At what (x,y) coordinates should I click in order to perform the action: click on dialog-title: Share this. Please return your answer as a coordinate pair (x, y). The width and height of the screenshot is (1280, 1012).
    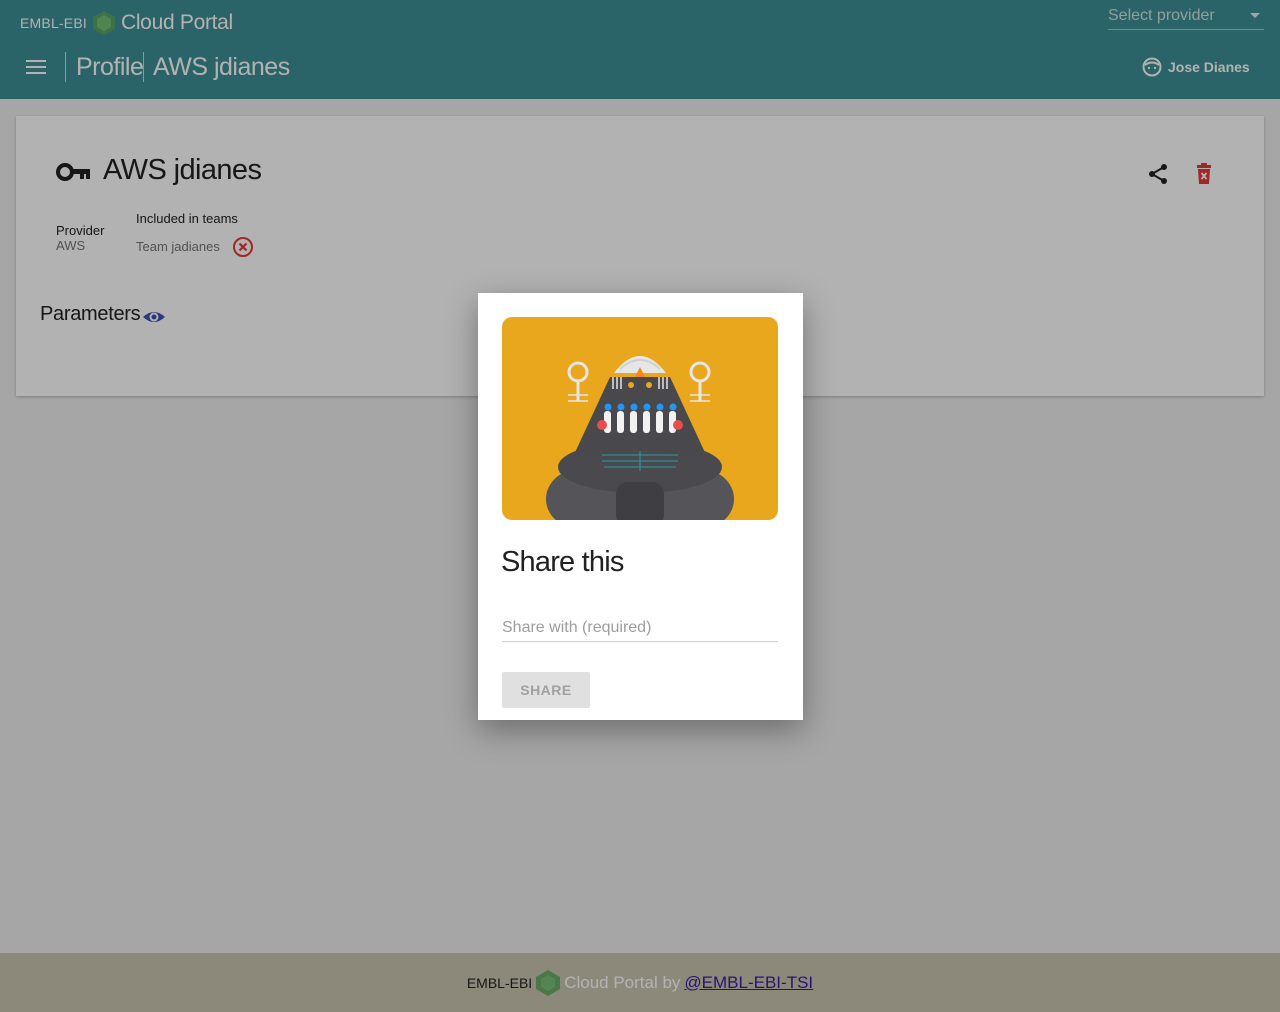
    Looking at the image, I should click on (562, 562).